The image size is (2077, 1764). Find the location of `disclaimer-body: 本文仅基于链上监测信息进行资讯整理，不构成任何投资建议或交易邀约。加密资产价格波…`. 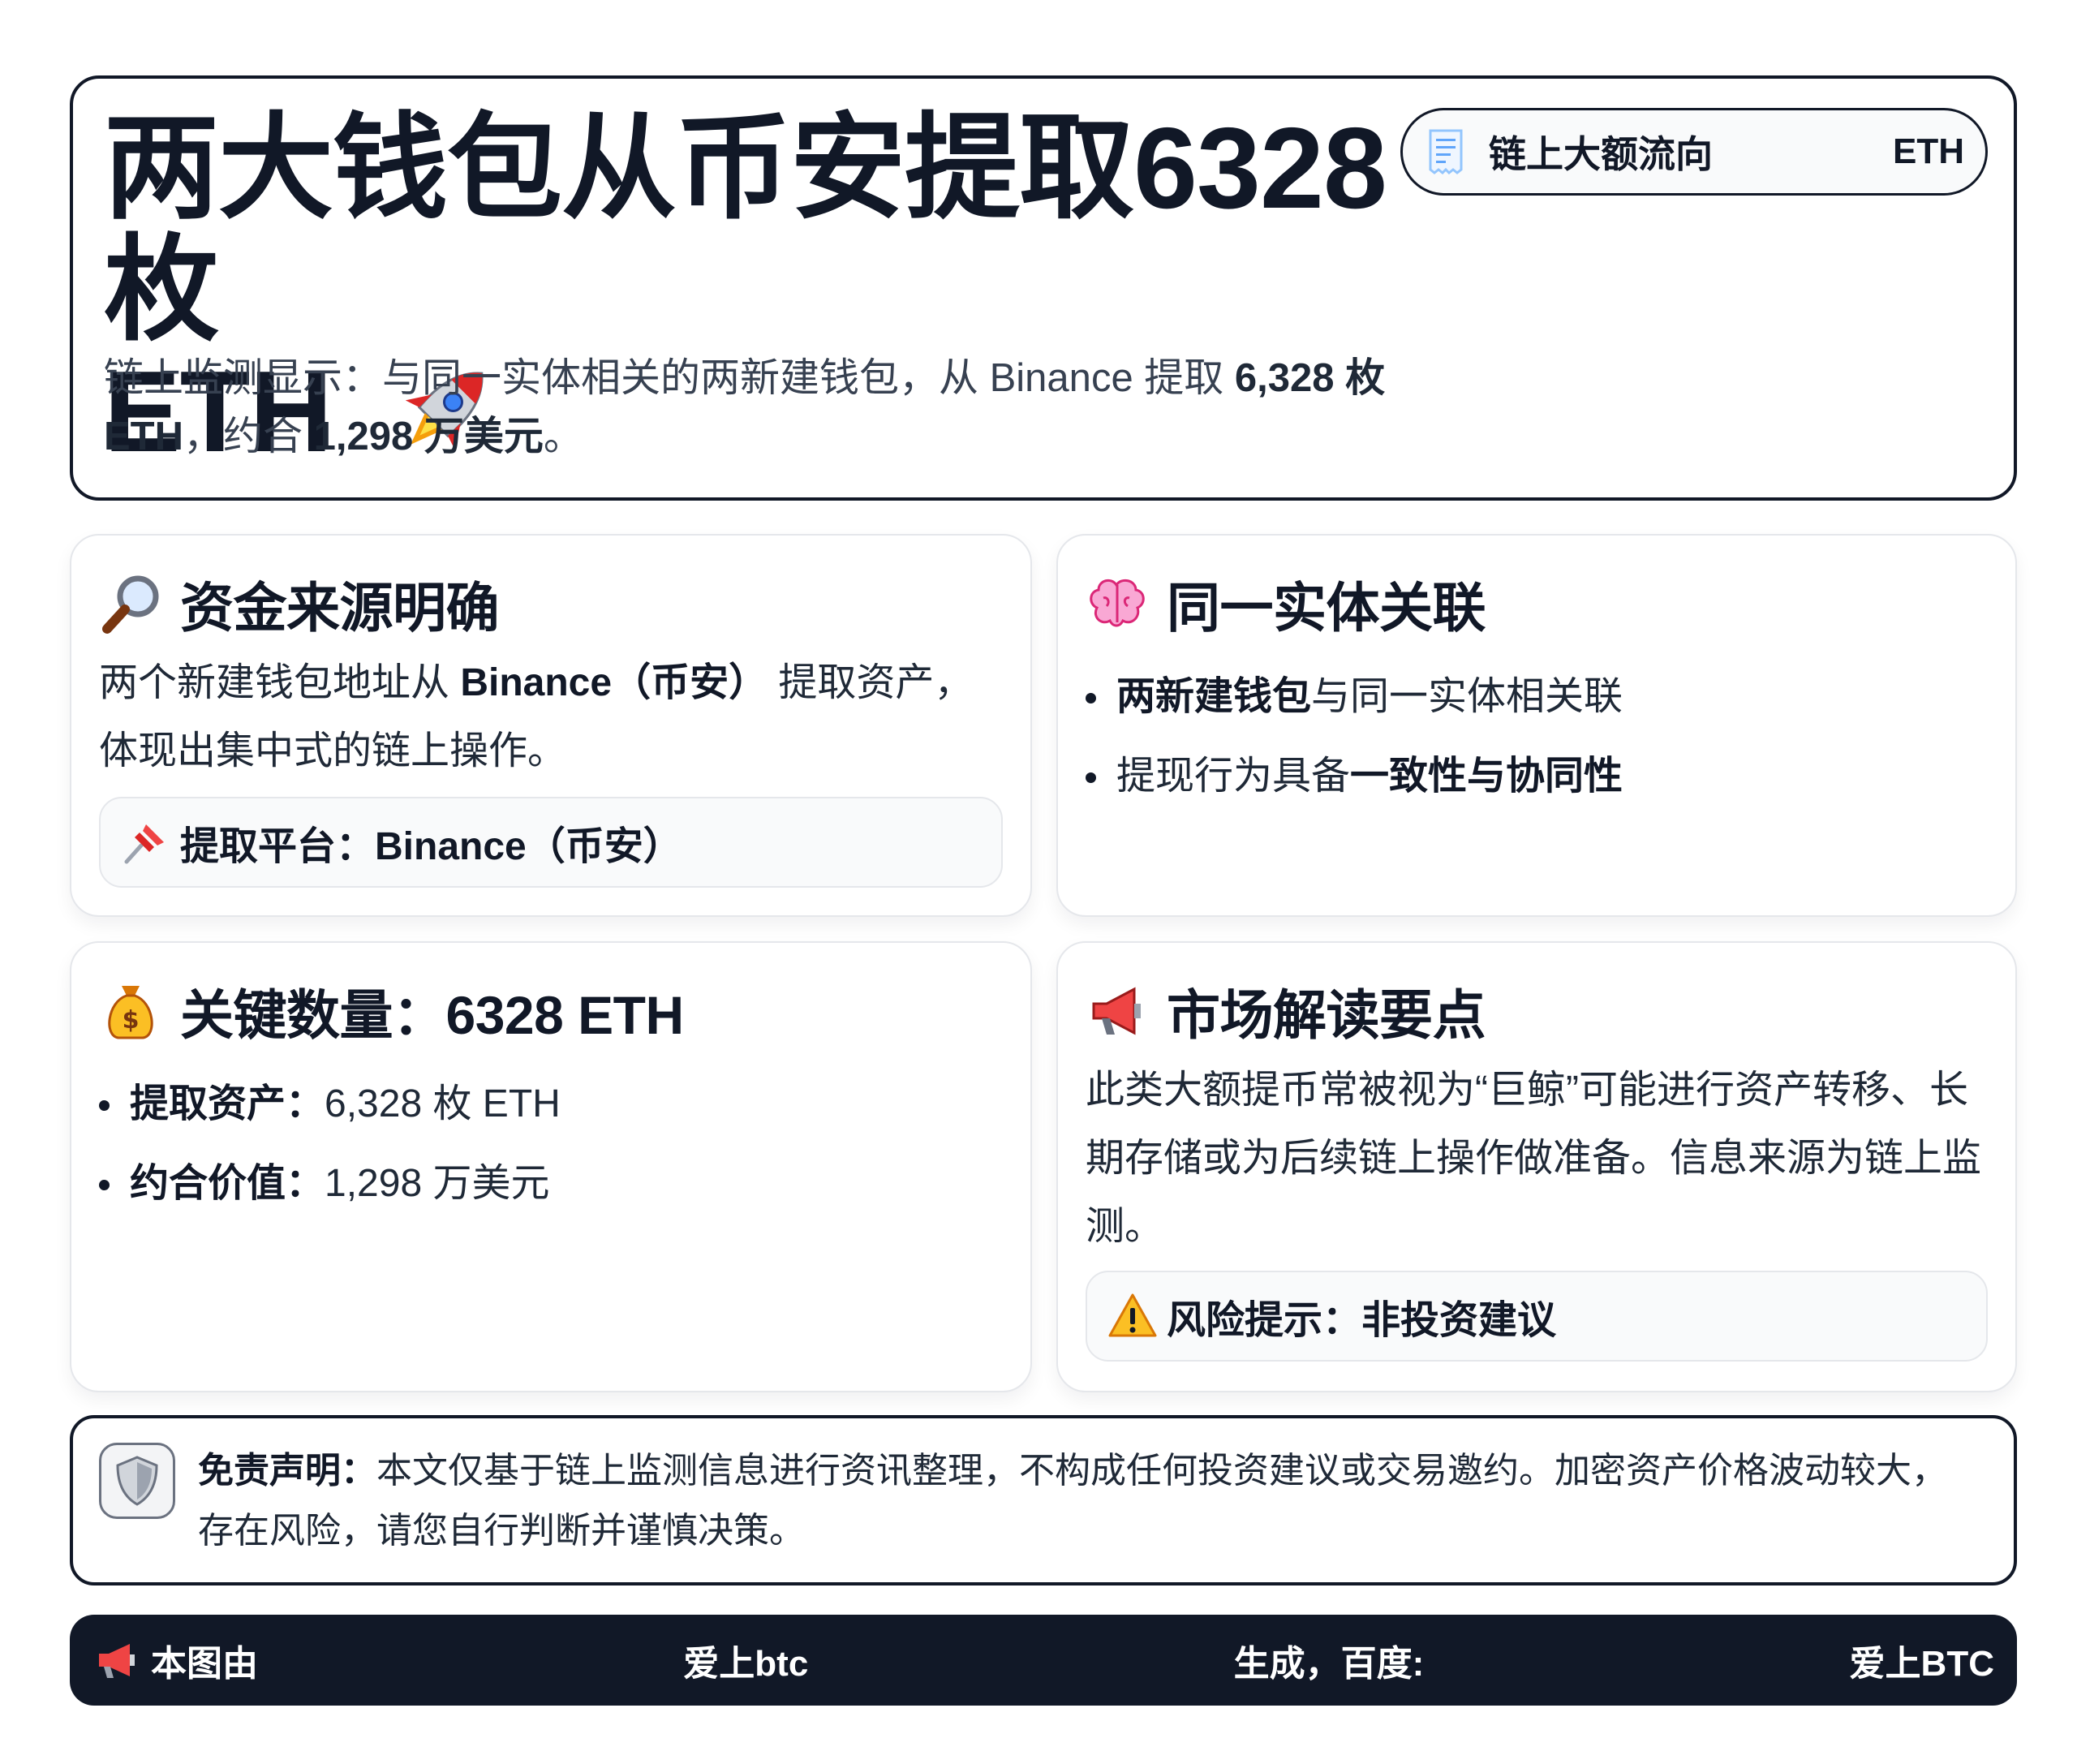

disclaimer-body: 本文仅基于链上监测信息进行资讯整理，不构成任何投资建议或交易邀约。加密资产价格波… is located at coordinates (1072, 1501).